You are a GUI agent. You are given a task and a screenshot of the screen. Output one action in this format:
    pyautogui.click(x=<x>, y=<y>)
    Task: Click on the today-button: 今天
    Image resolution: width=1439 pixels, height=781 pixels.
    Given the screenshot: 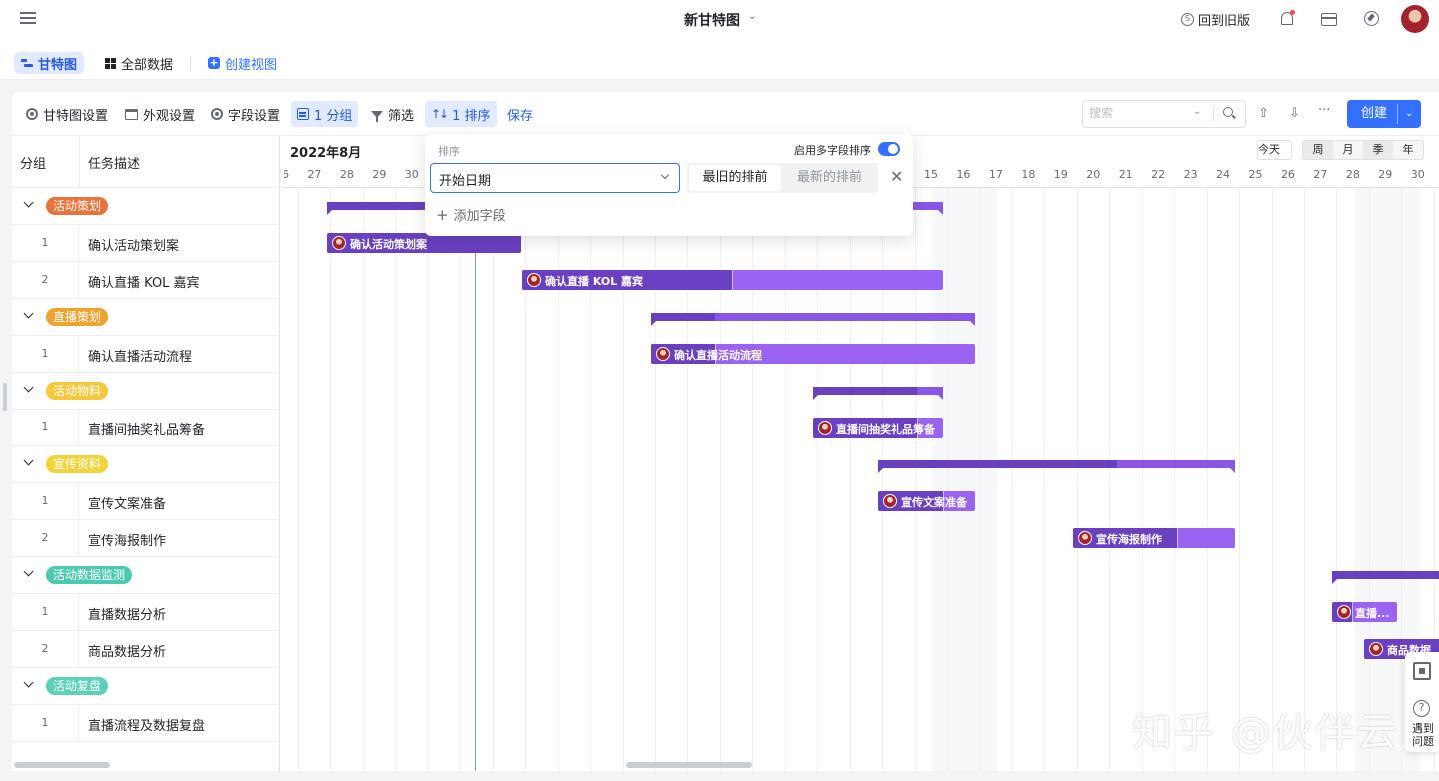 What is the action you would take?
    pyautogui.click(x=1274, y=150)
    